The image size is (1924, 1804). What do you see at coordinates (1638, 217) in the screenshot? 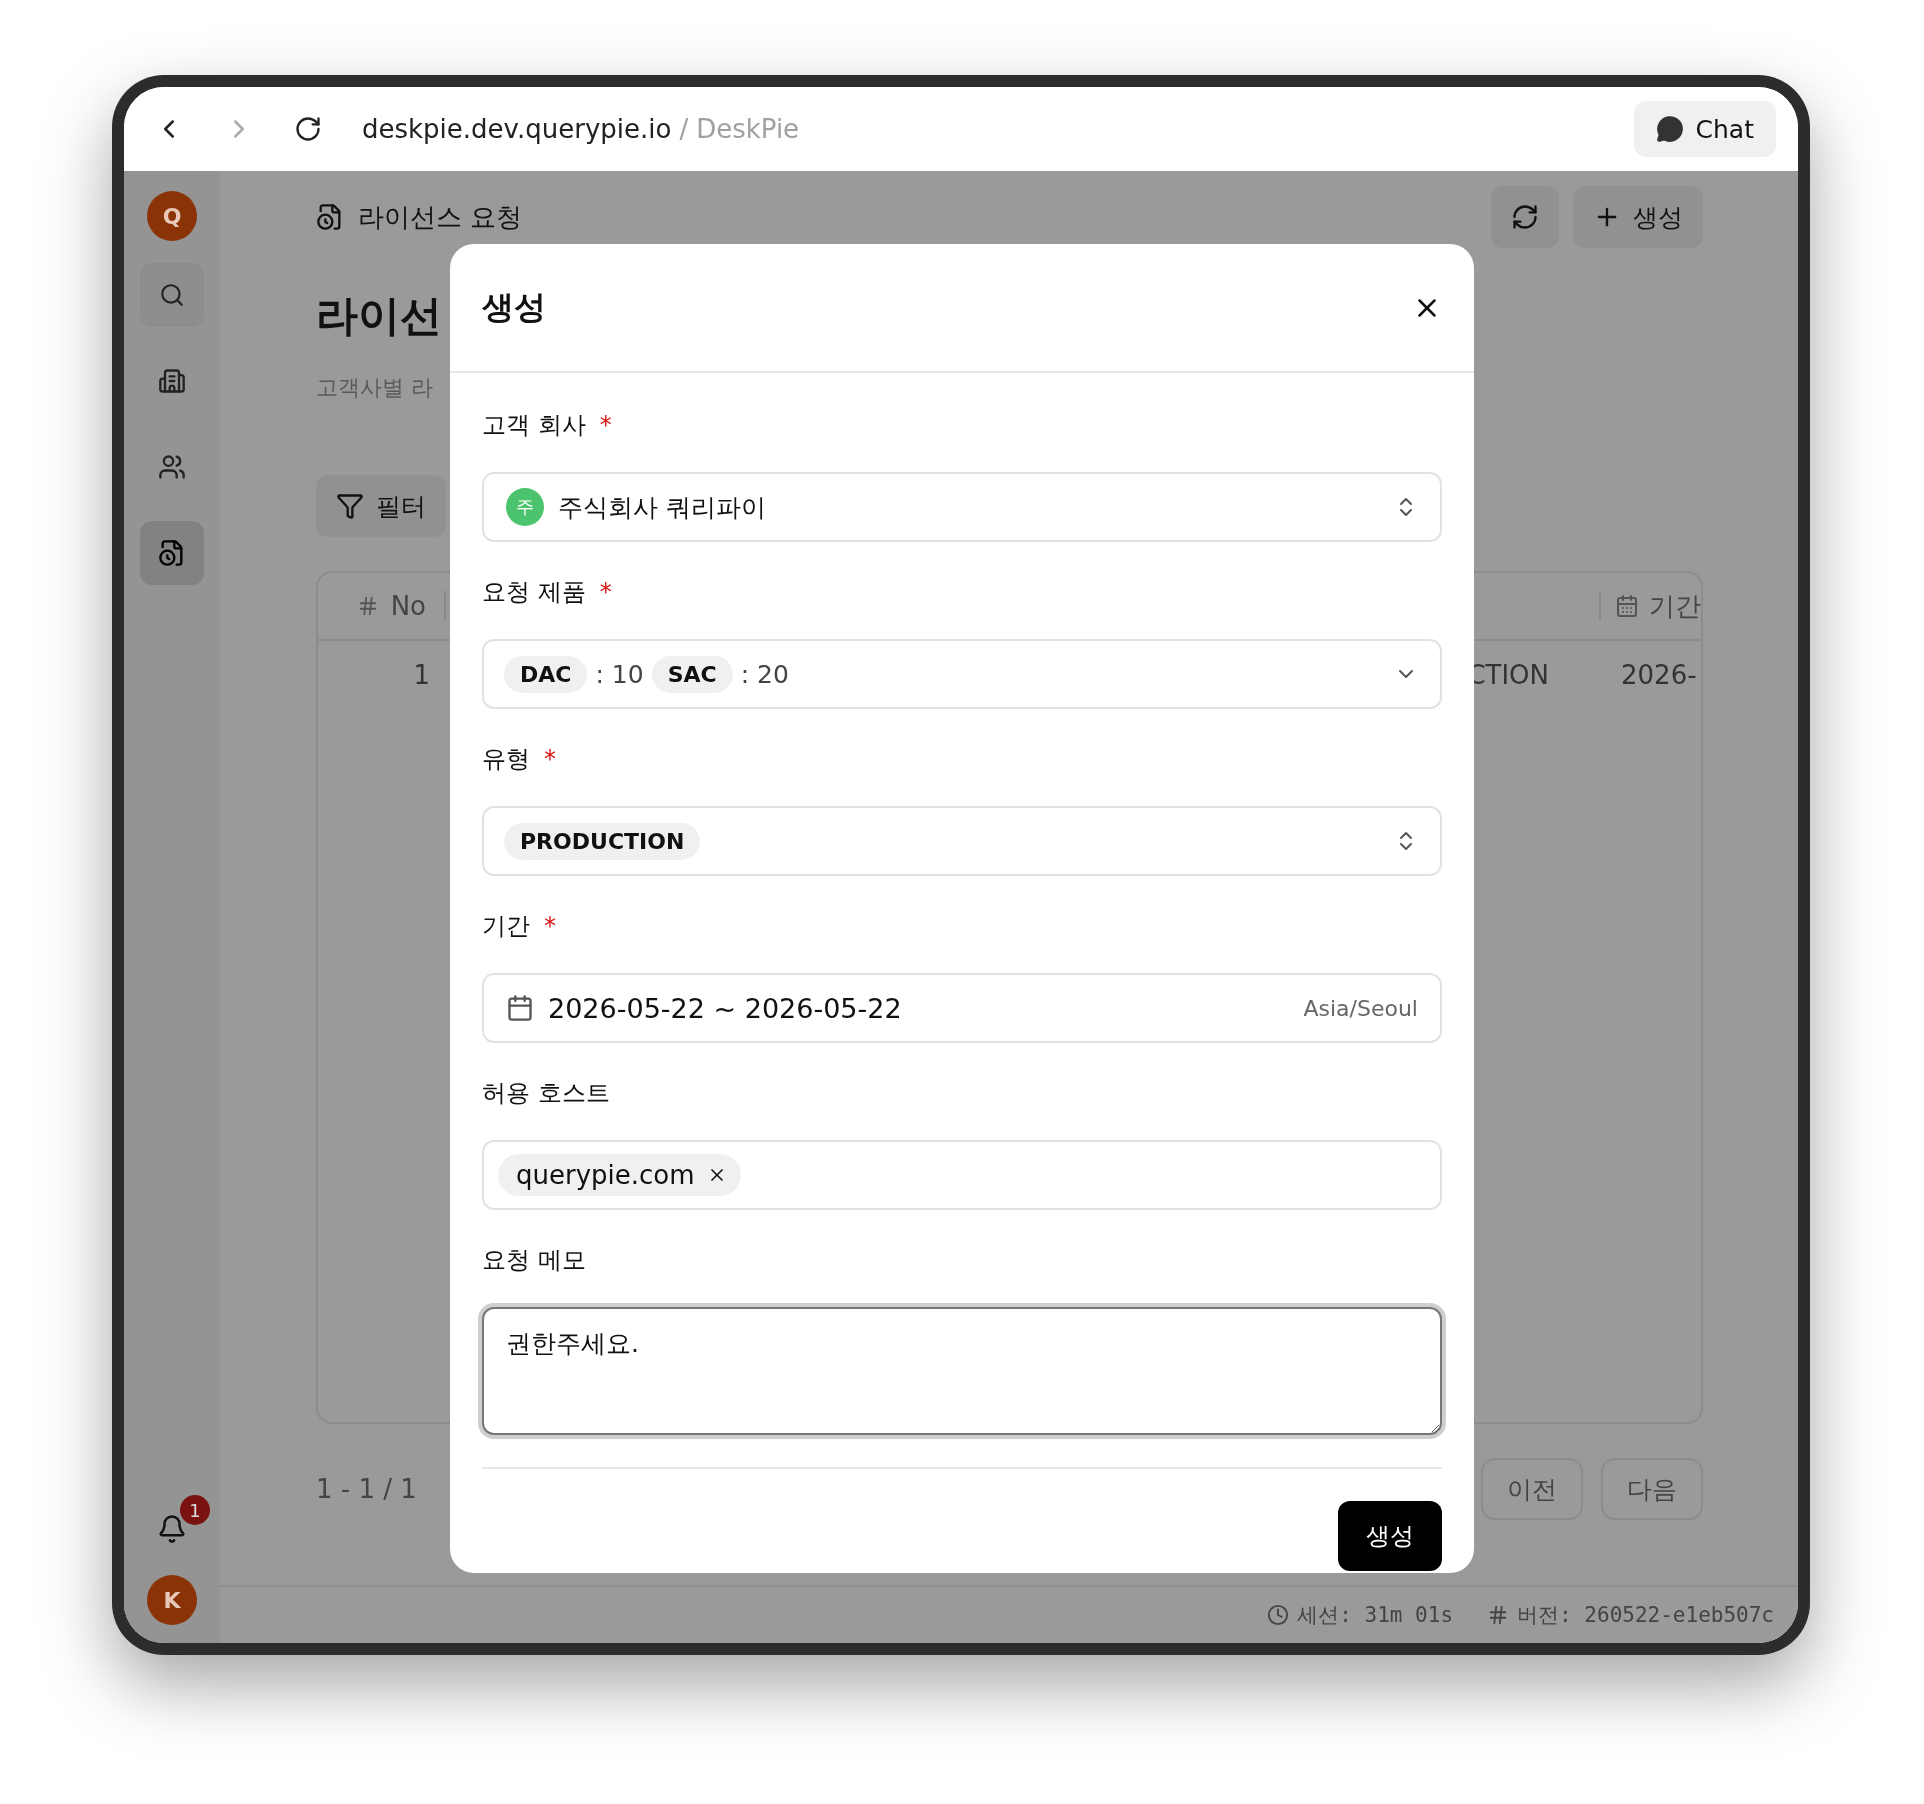
I see `create-button: 생성` at bounding box center [1638, 217].